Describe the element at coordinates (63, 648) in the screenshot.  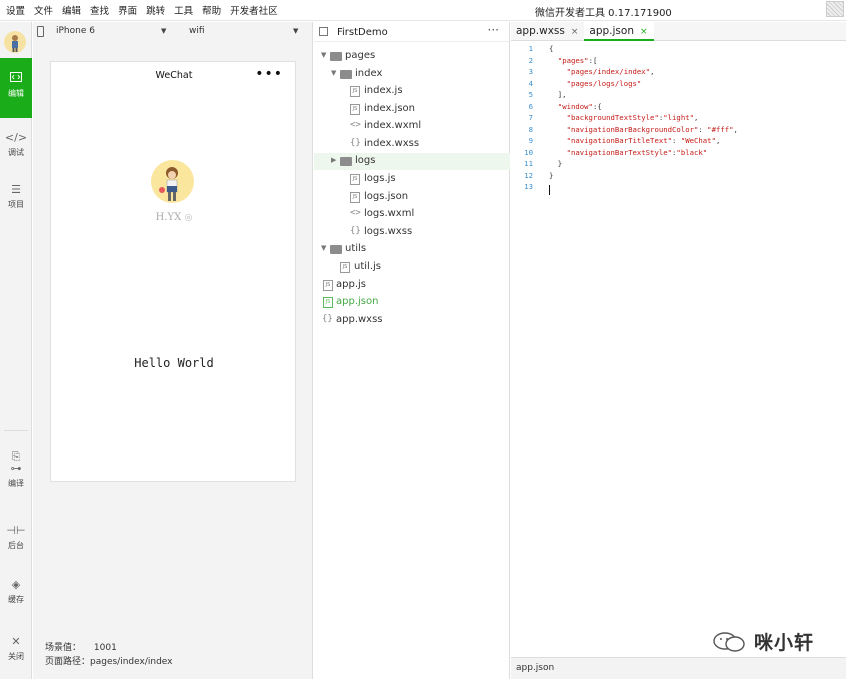
I see `scene-label: 场景值：` at that location.